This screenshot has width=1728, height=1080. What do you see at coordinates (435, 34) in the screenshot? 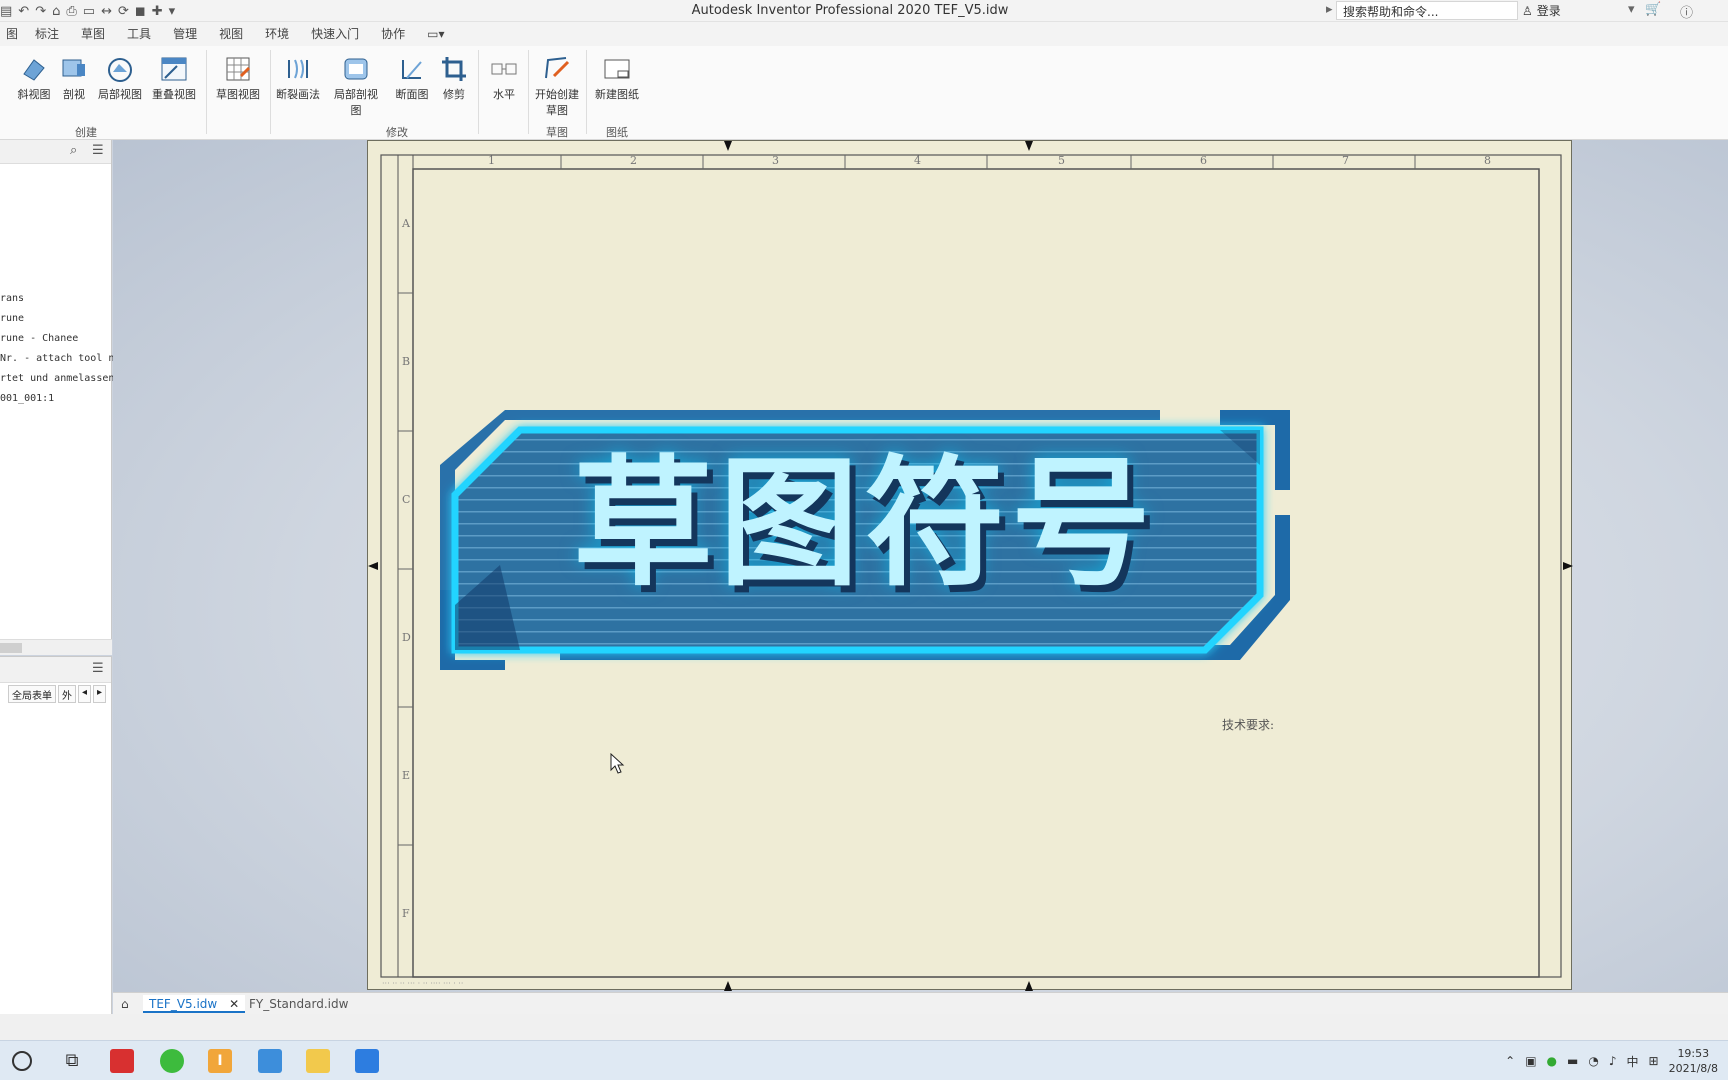
I see `ribbon-options-icon: ▭▾` at bounding box center [435, 34].